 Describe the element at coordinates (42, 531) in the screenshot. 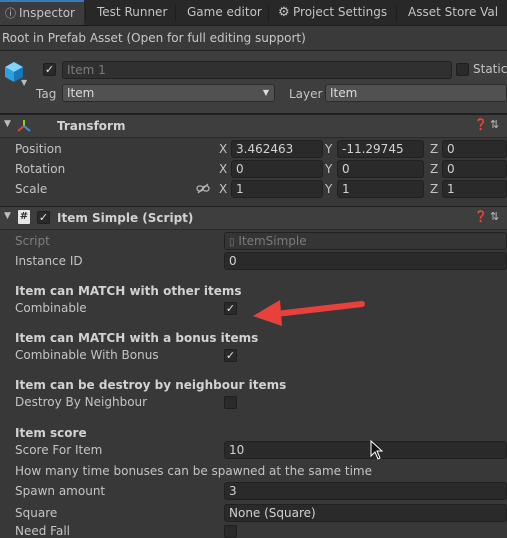

I see `need-fall-label: Need Fall` at that location.